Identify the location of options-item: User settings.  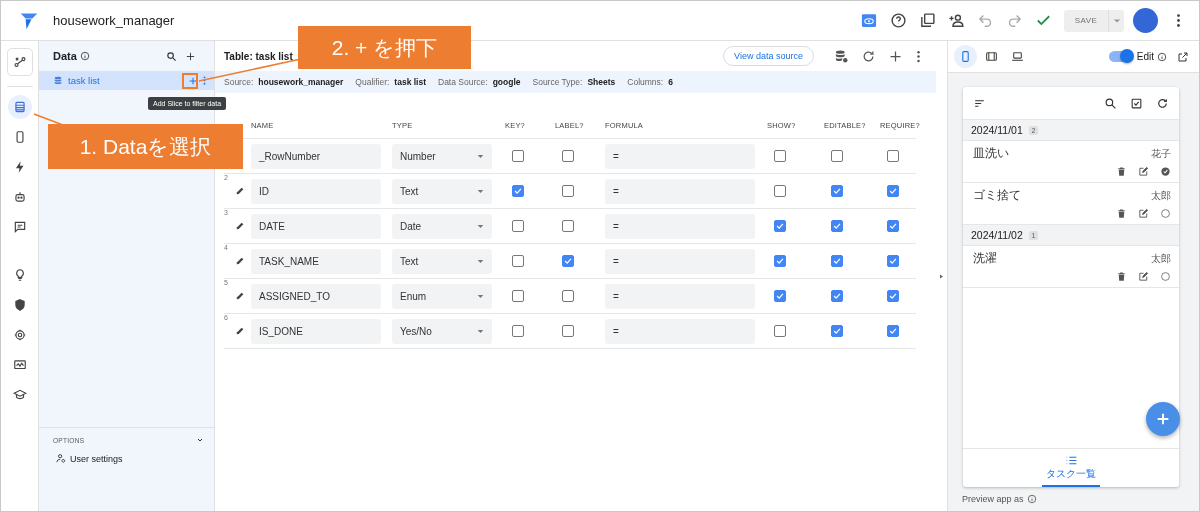
(89, 458).